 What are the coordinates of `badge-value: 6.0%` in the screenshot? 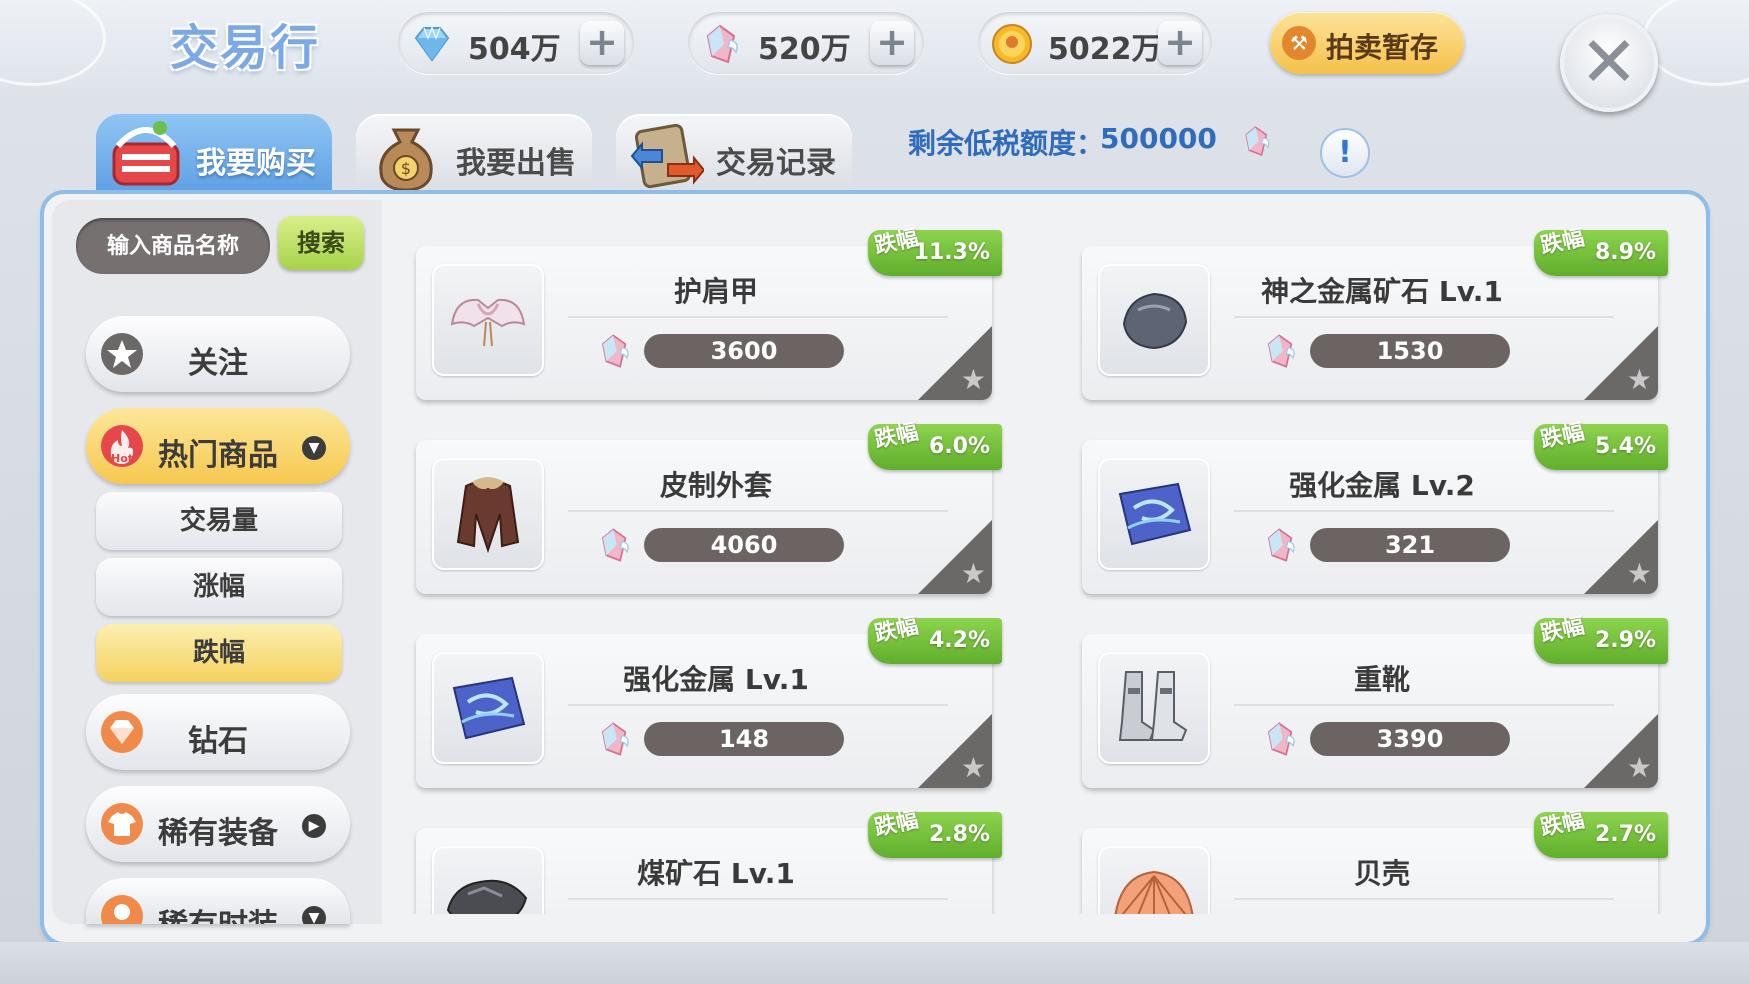 It's located at (959, 446).